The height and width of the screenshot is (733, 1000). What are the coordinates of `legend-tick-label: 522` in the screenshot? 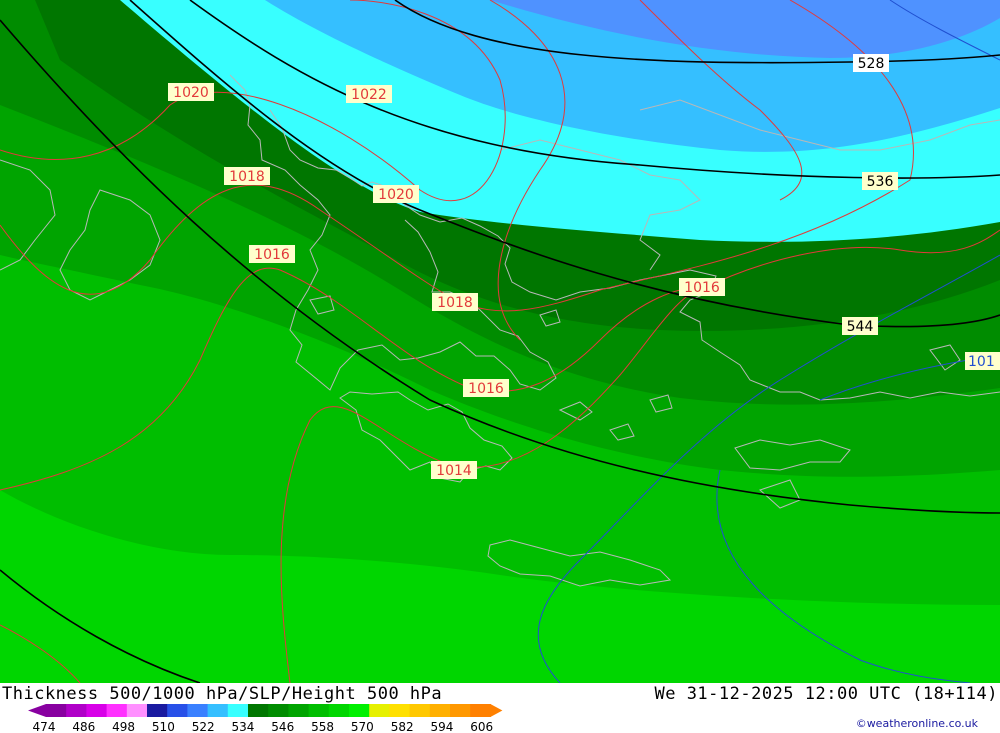 It's located at (203, 726).